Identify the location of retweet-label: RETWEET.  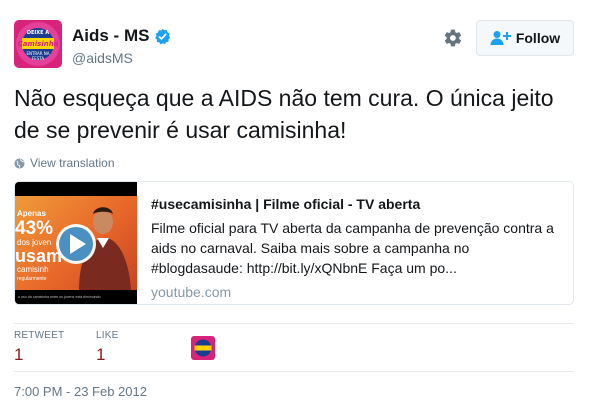
(39, 335).